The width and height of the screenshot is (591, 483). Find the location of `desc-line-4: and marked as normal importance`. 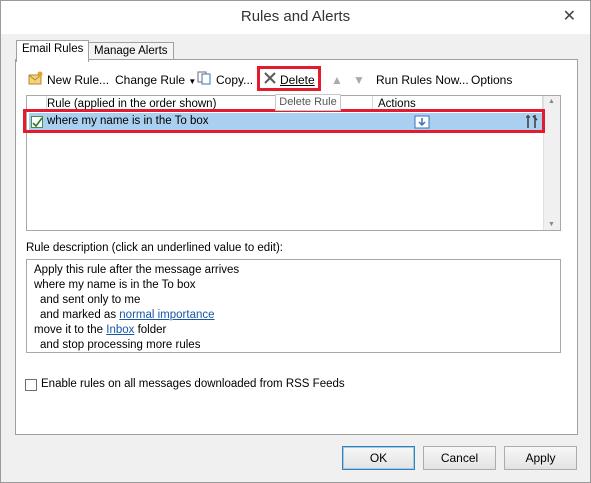

desc-line-4: and marked as normal importance is located at coordinates (297, 315).